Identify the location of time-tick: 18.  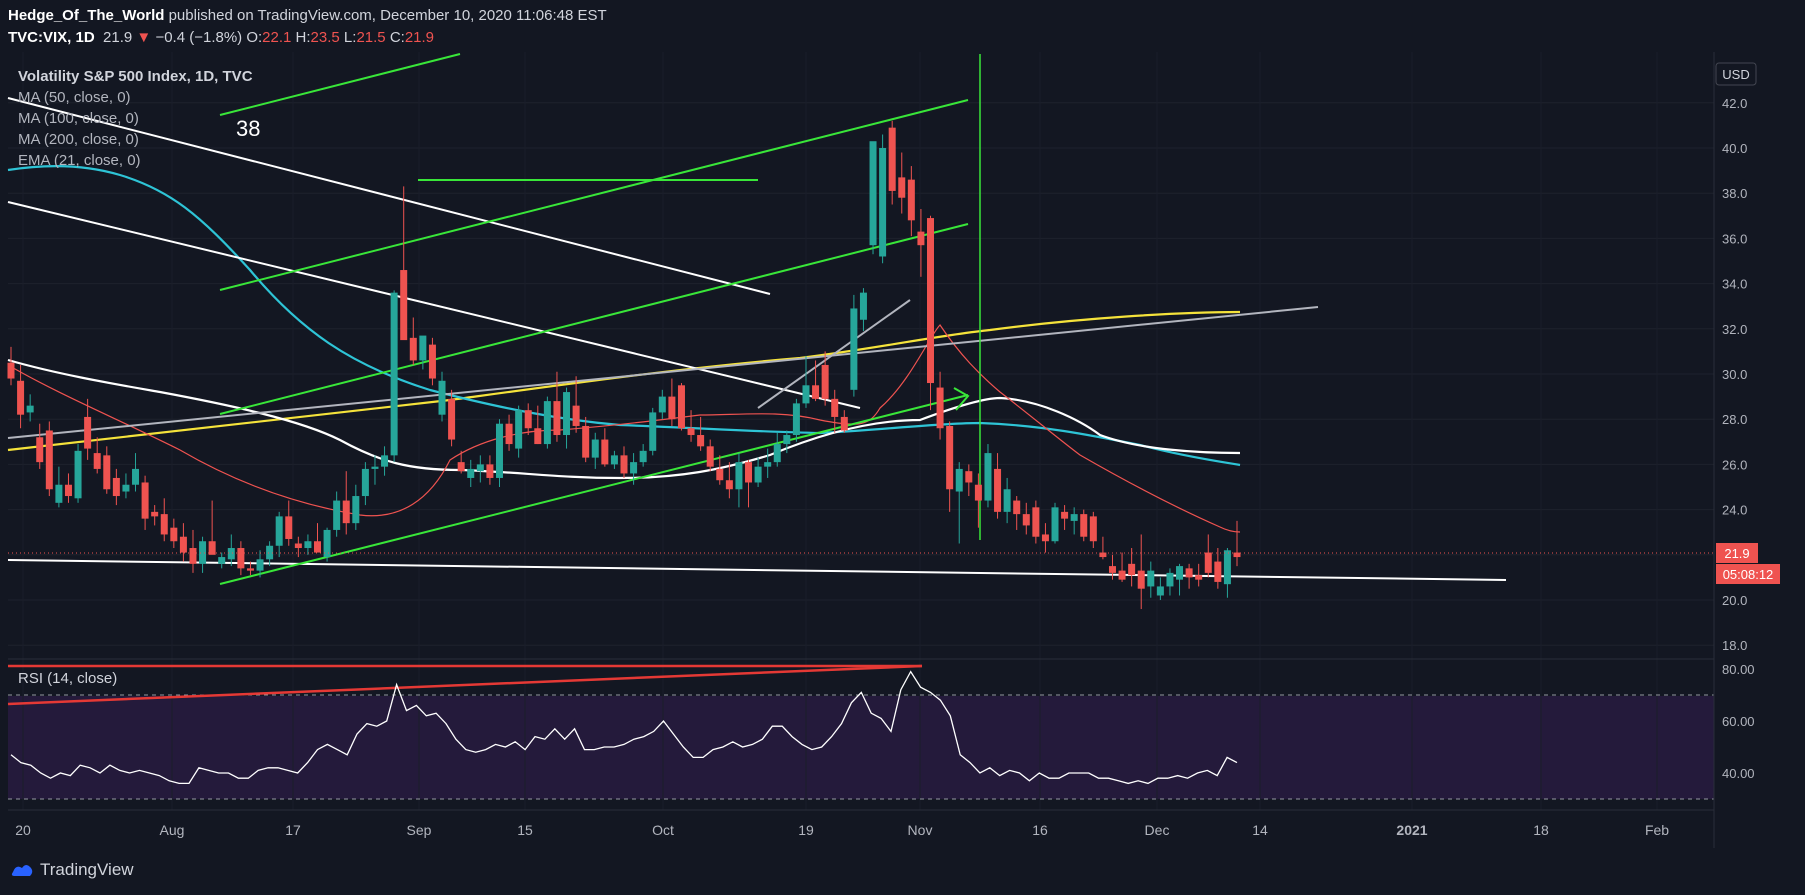
(1541, 830).